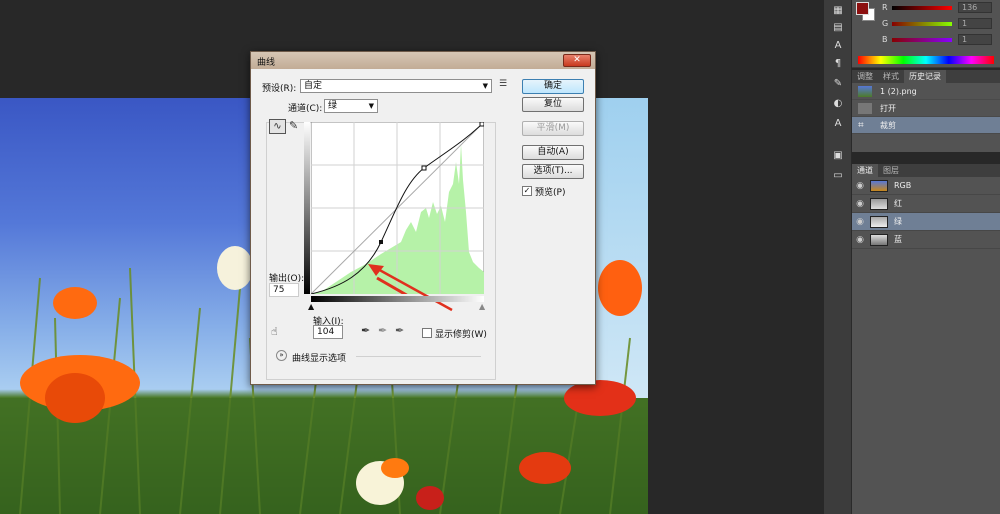 Image resolution: width=1000 pixels, height=514 pixels. Describe the element at coordinates (838, 257) in the screenshot. I see `tool-strip: ▦ ▤ A ¶ ✎ ◐ A ▣ ▭` at that location.